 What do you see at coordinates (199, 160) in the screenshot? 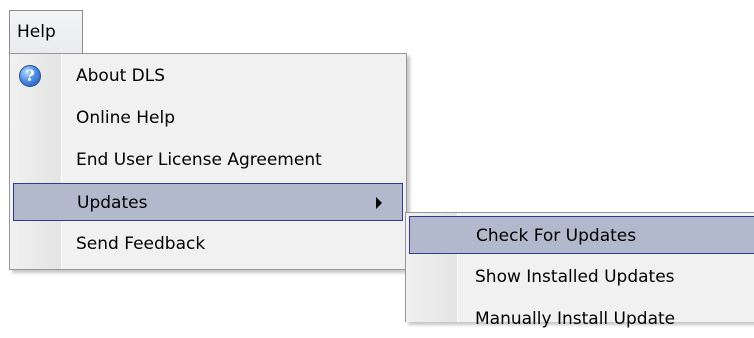
I see `menu-item-label: End User License Agreement` at bounding box center [199, 160].